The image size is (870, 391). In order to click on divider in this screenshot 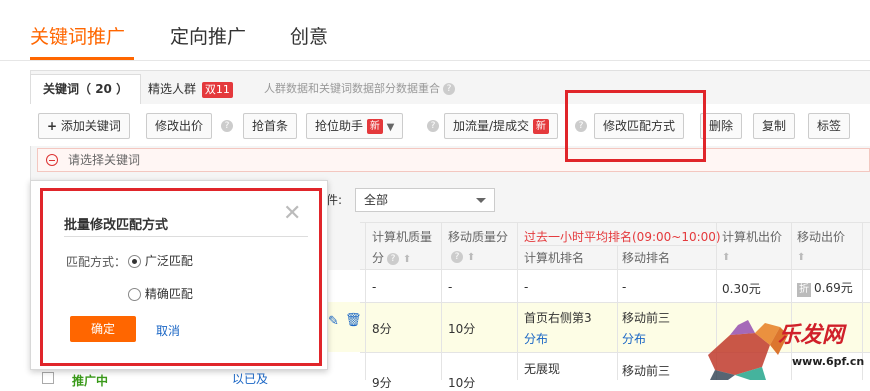, I will do `click(435, 60)`.